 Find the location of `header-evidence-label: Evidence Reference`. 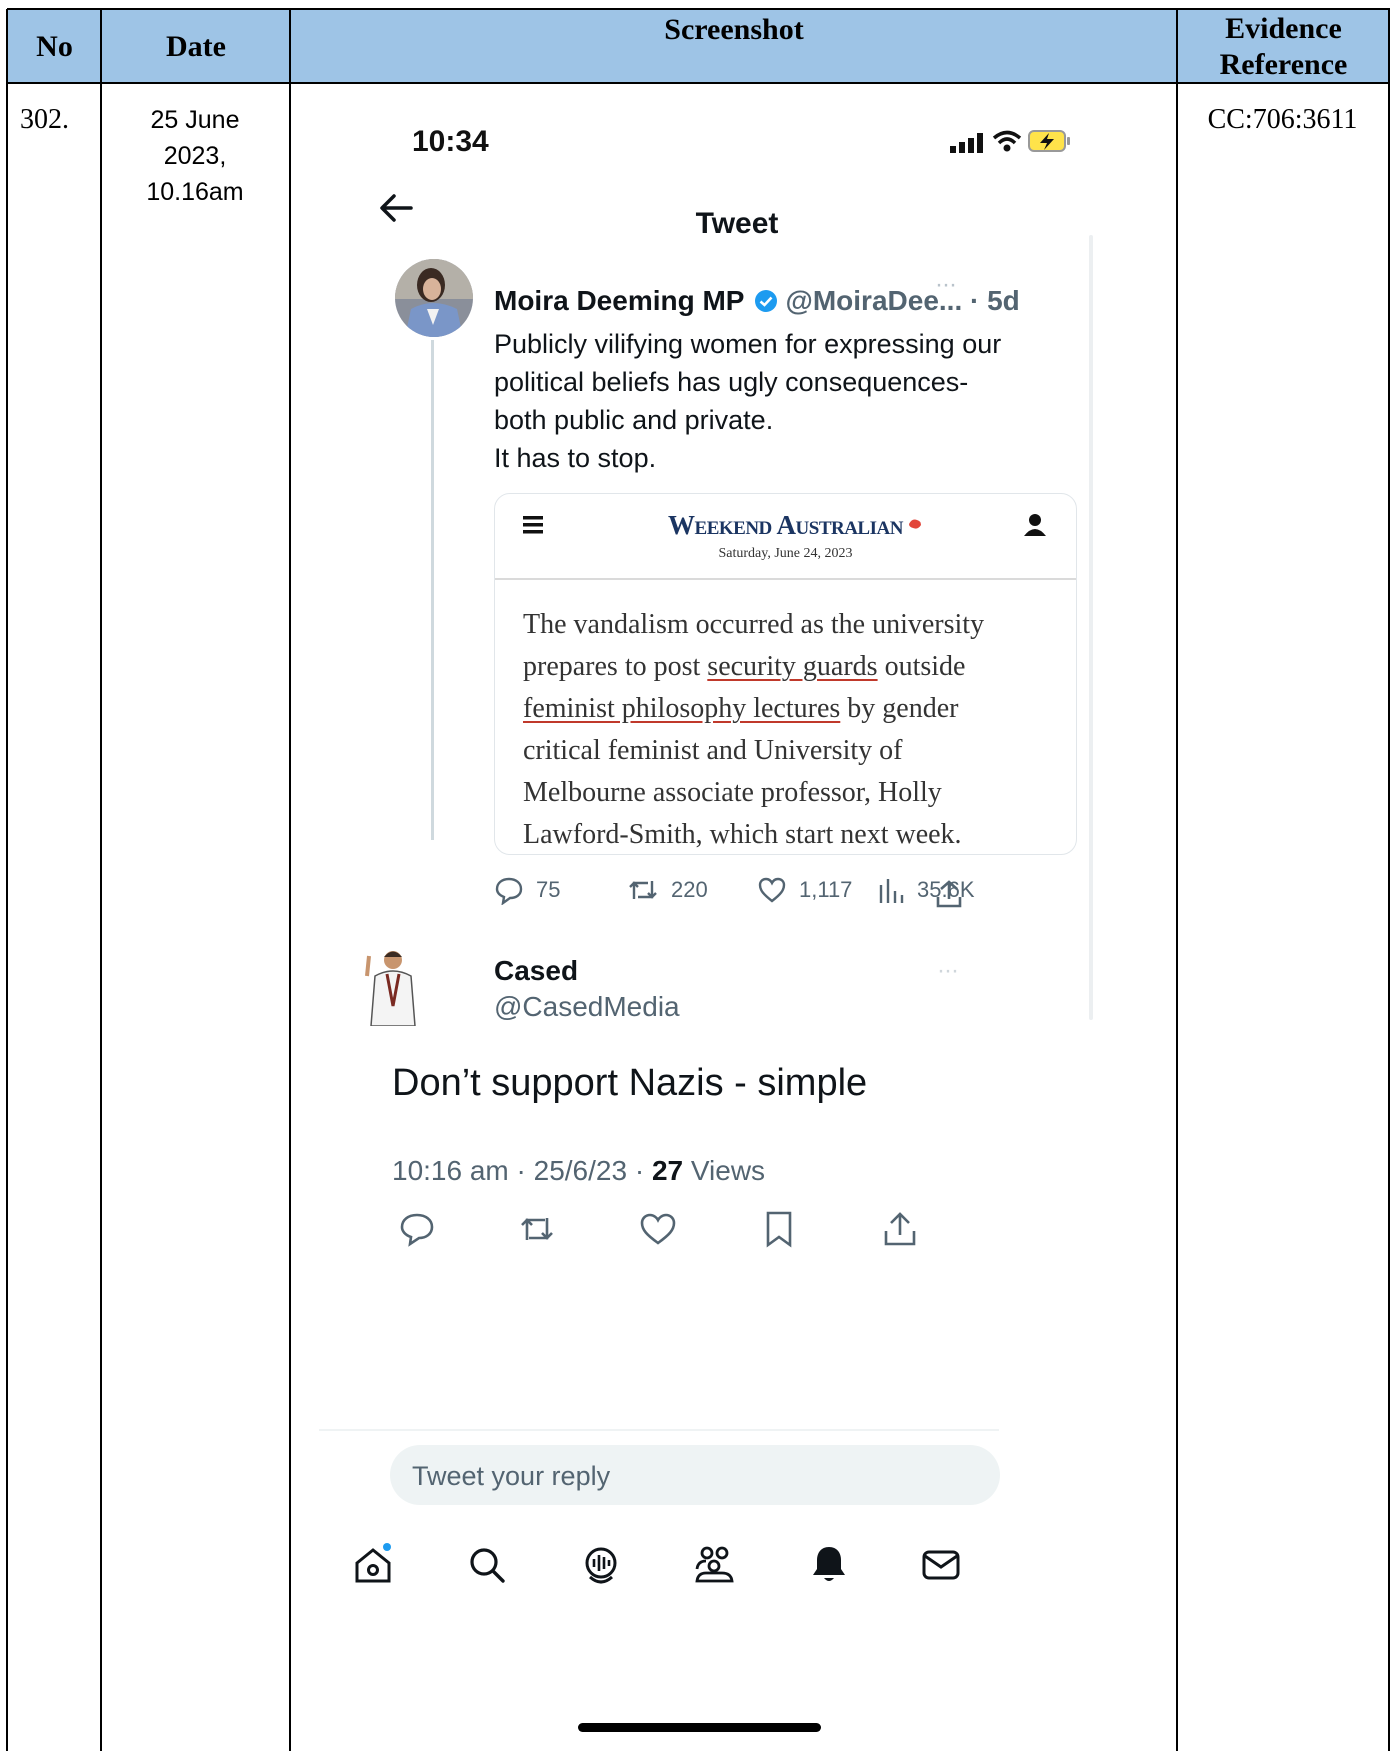

header-evidence-label: Evidence Reference is located at coordinates (1283, 46).